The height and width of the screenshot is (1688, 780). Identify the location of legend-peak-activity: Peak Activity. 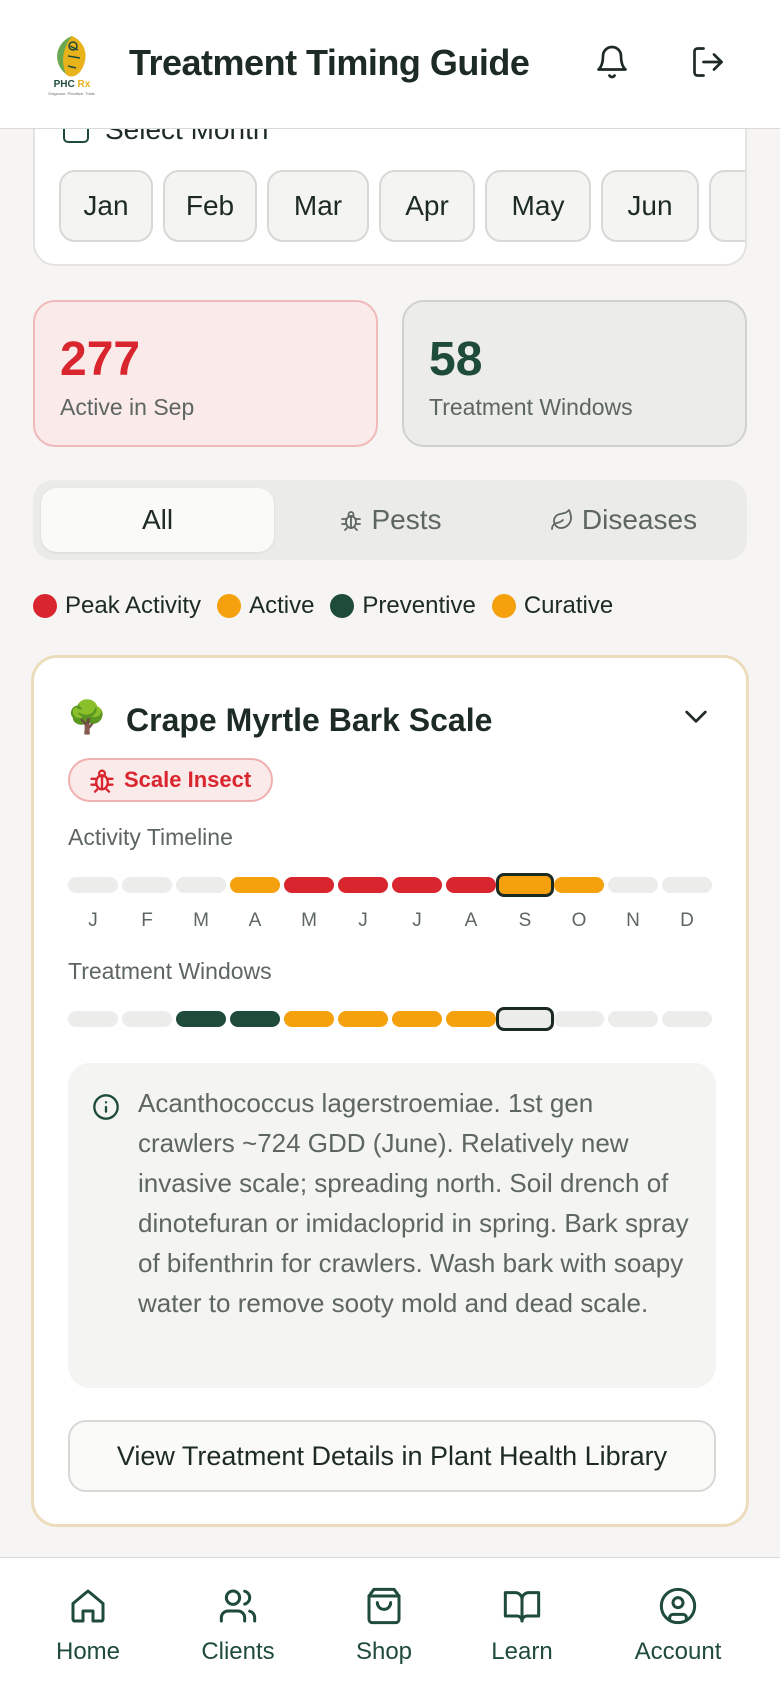
(117, 606).